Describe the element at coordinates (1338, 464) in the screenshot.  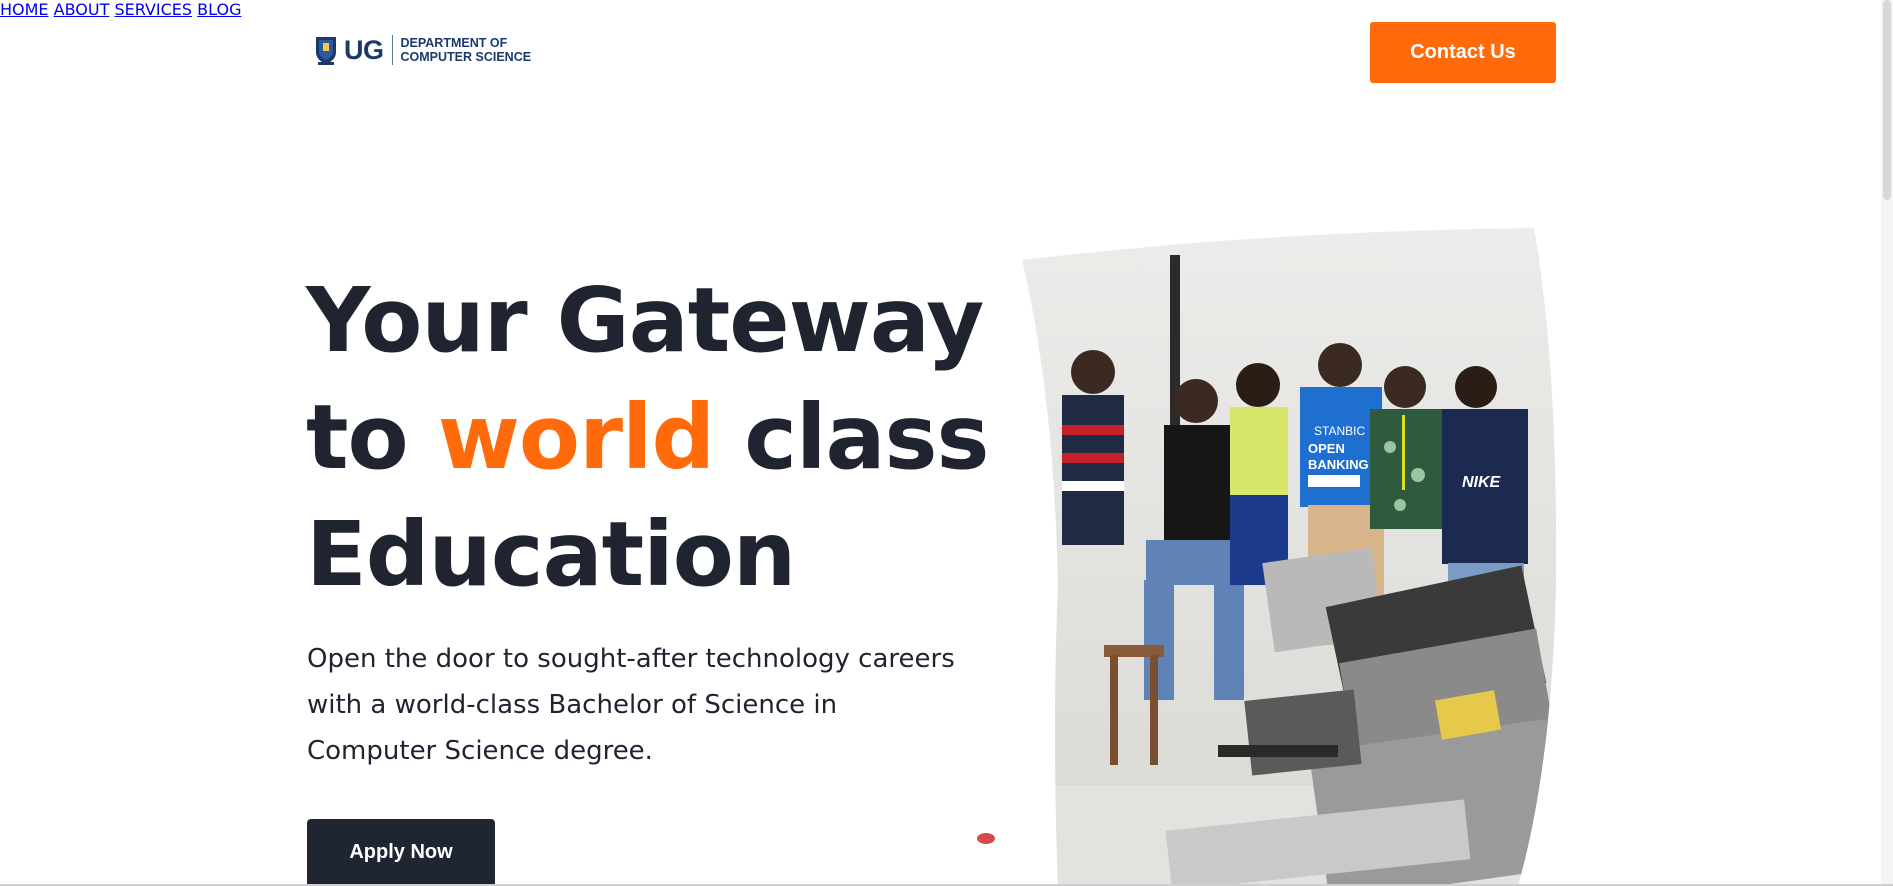
I see `svg-text: BANKING` at that location.